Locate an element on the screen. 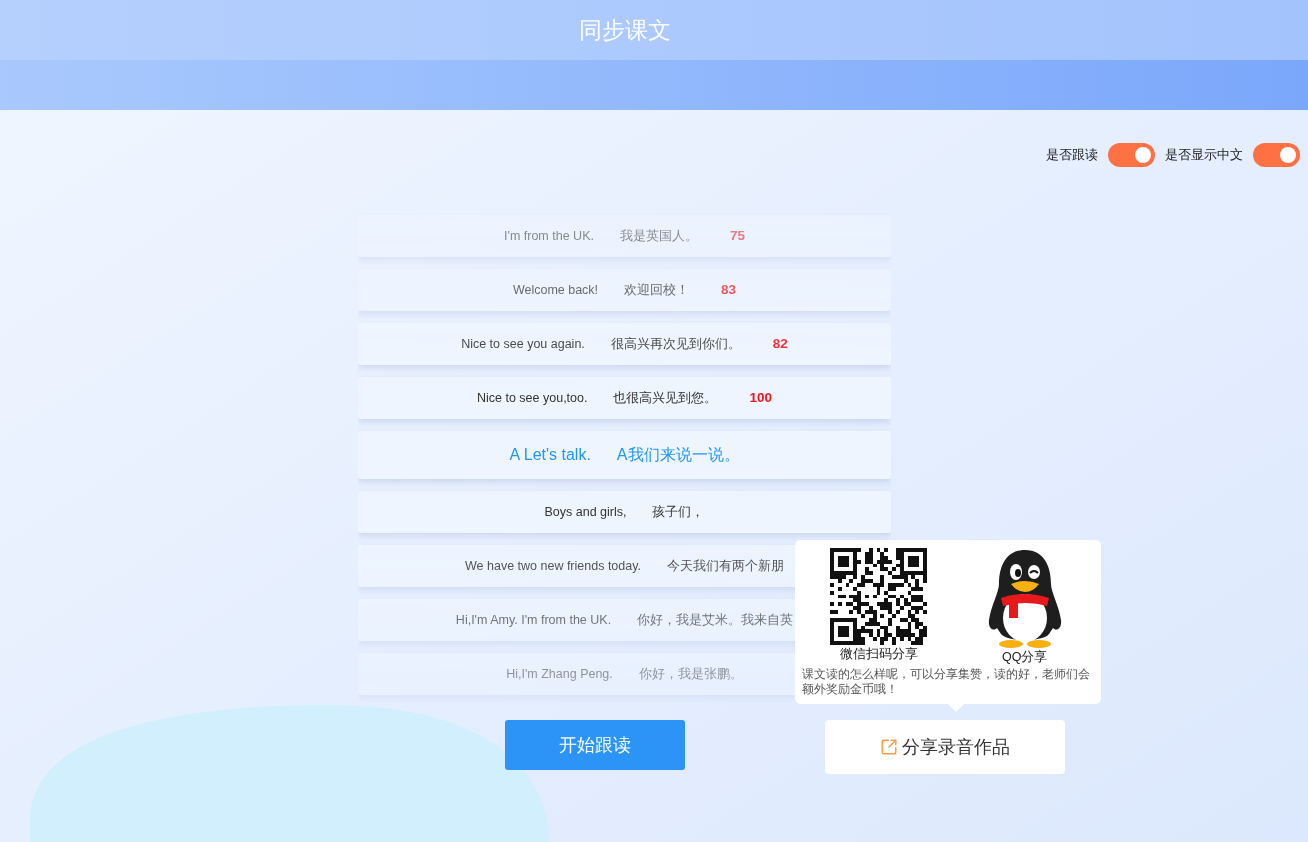 The height and width of the screenshot is (842, 1308). chinese-sentence: 你好，我是艾米。我来自英 is located at coordinates (715, 620).